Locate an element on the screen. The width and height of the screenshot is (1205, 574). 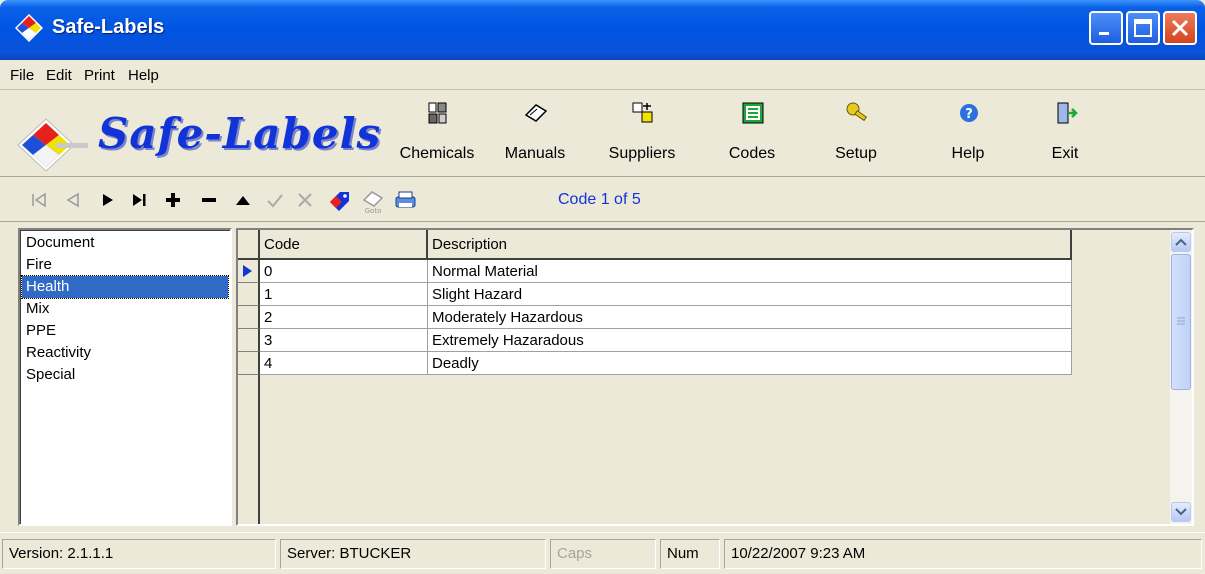
next-record-button is located at coordinates (107, 200).